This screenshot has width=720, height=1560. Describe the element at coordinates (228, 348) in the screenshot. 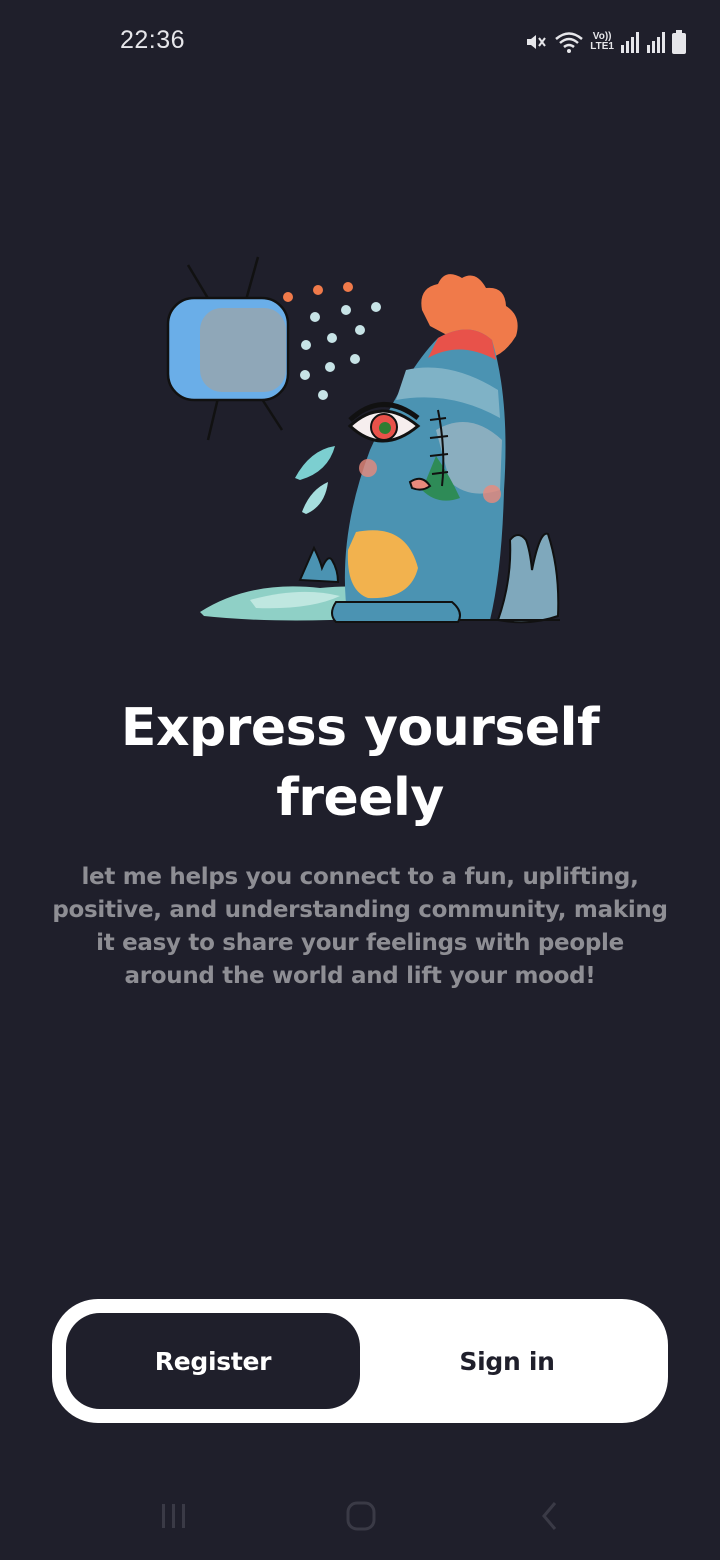

I see `tv-icon` at that location.